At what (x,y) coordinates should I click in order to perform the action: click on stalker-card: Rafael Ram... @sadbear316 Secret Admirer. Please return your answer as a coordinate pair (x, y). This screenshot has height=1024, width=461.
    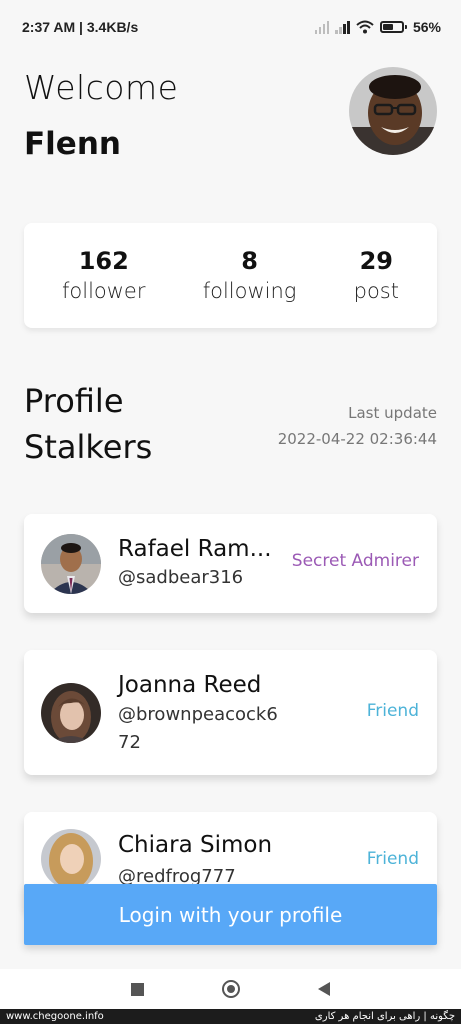
    Looking at the image, I should click on (230, 563).